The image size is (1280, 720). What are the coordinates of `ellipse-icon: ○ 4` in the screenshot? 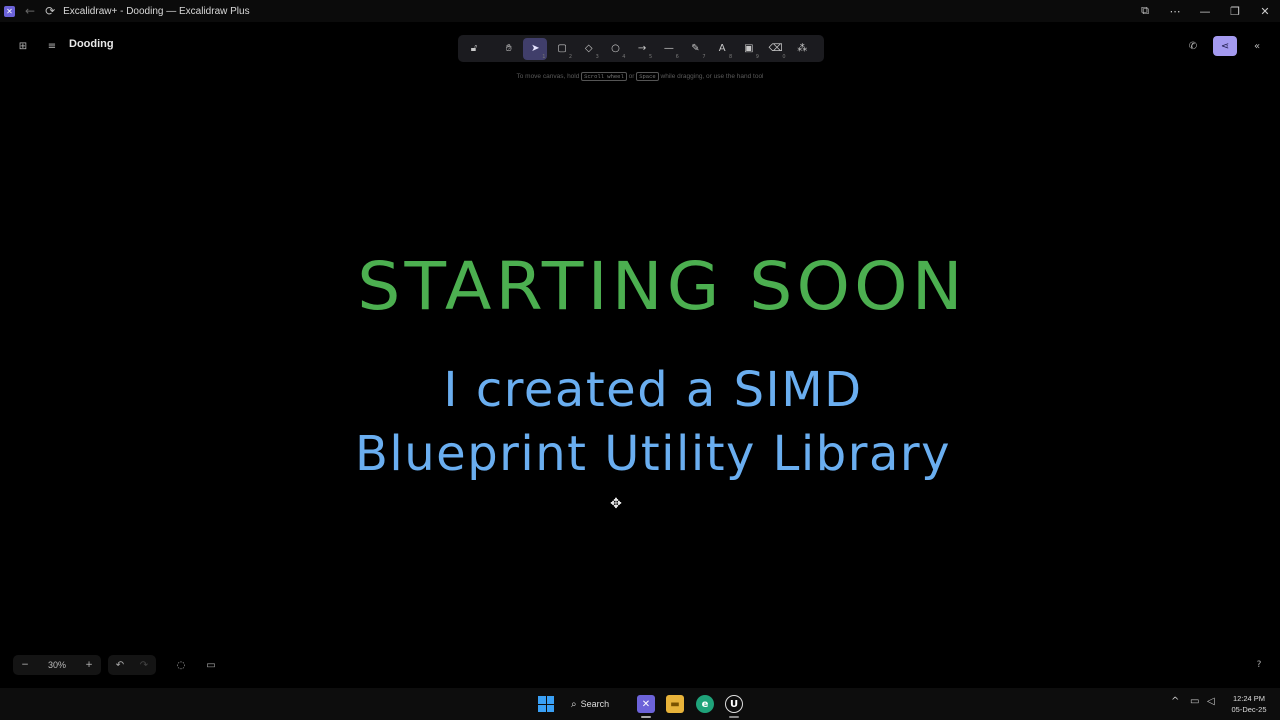 It's located at (615, 49).